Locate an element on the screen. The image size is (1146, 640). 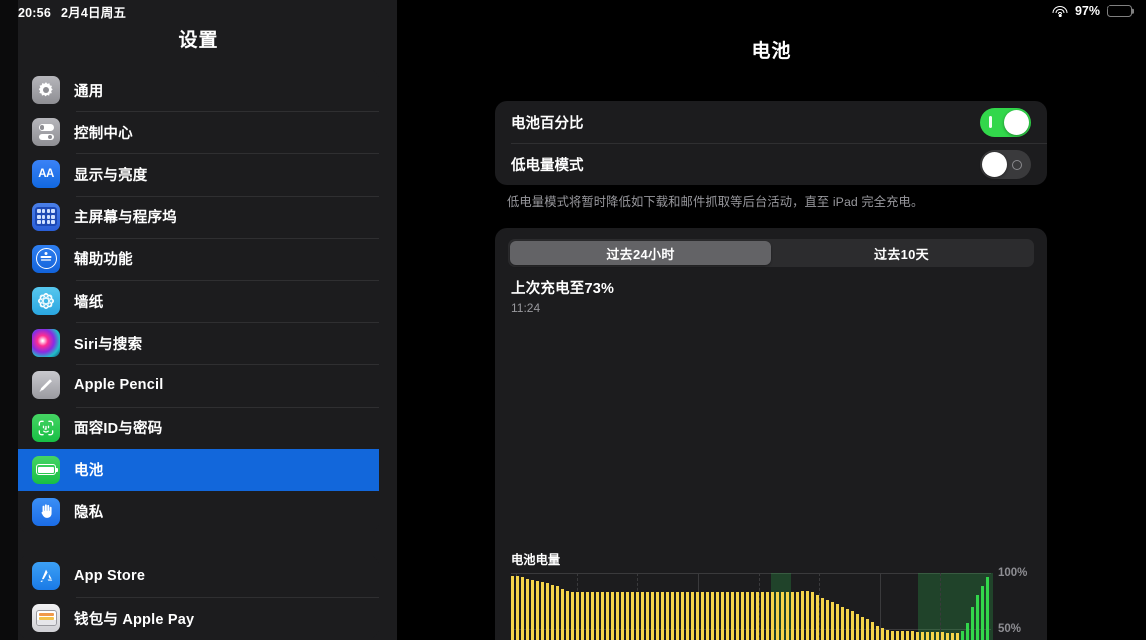
sidebar-item-apple-pencil: Apple Pencil is located at coordinates (198, 385).